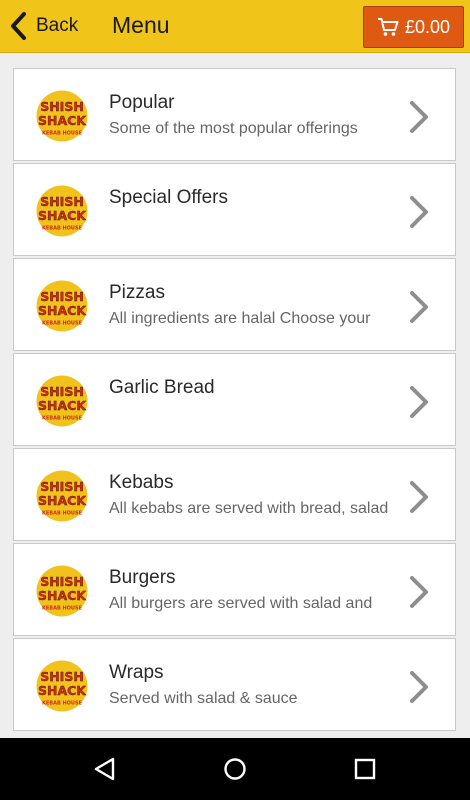 Image resolution: width=470 pixels, height=800 pixels. What do you see at coordinates (203, 698) in the screenshot?
I see `menu-category-description: Served with salad & sauce` at bounding box center [203, 698].